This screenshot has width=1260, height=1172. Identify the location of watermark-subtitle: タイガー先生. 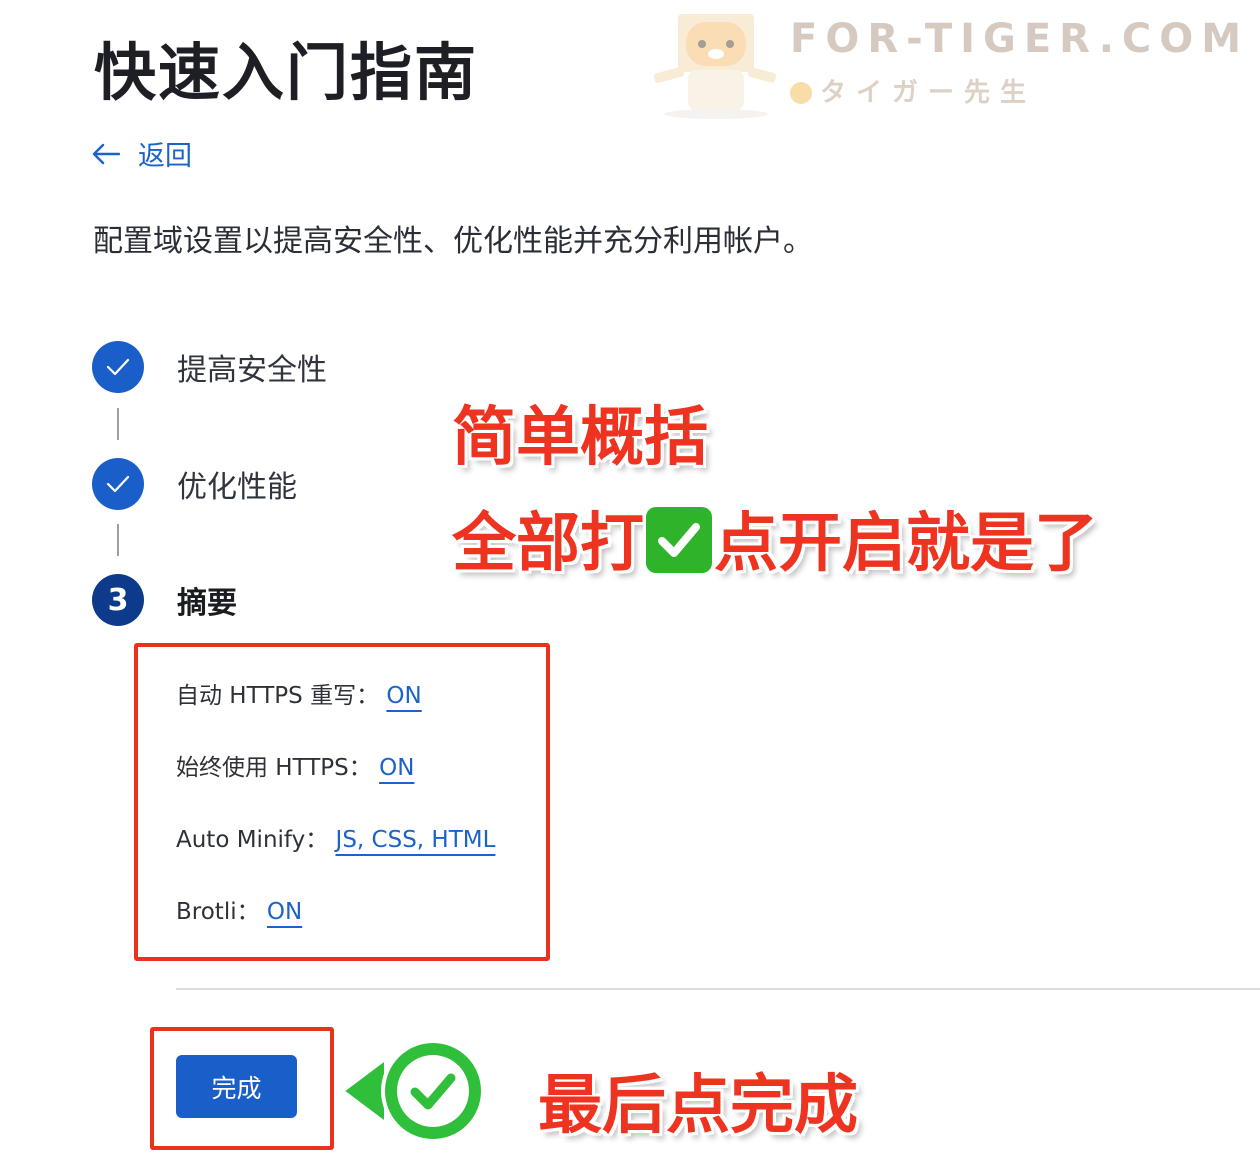
(913, 90).